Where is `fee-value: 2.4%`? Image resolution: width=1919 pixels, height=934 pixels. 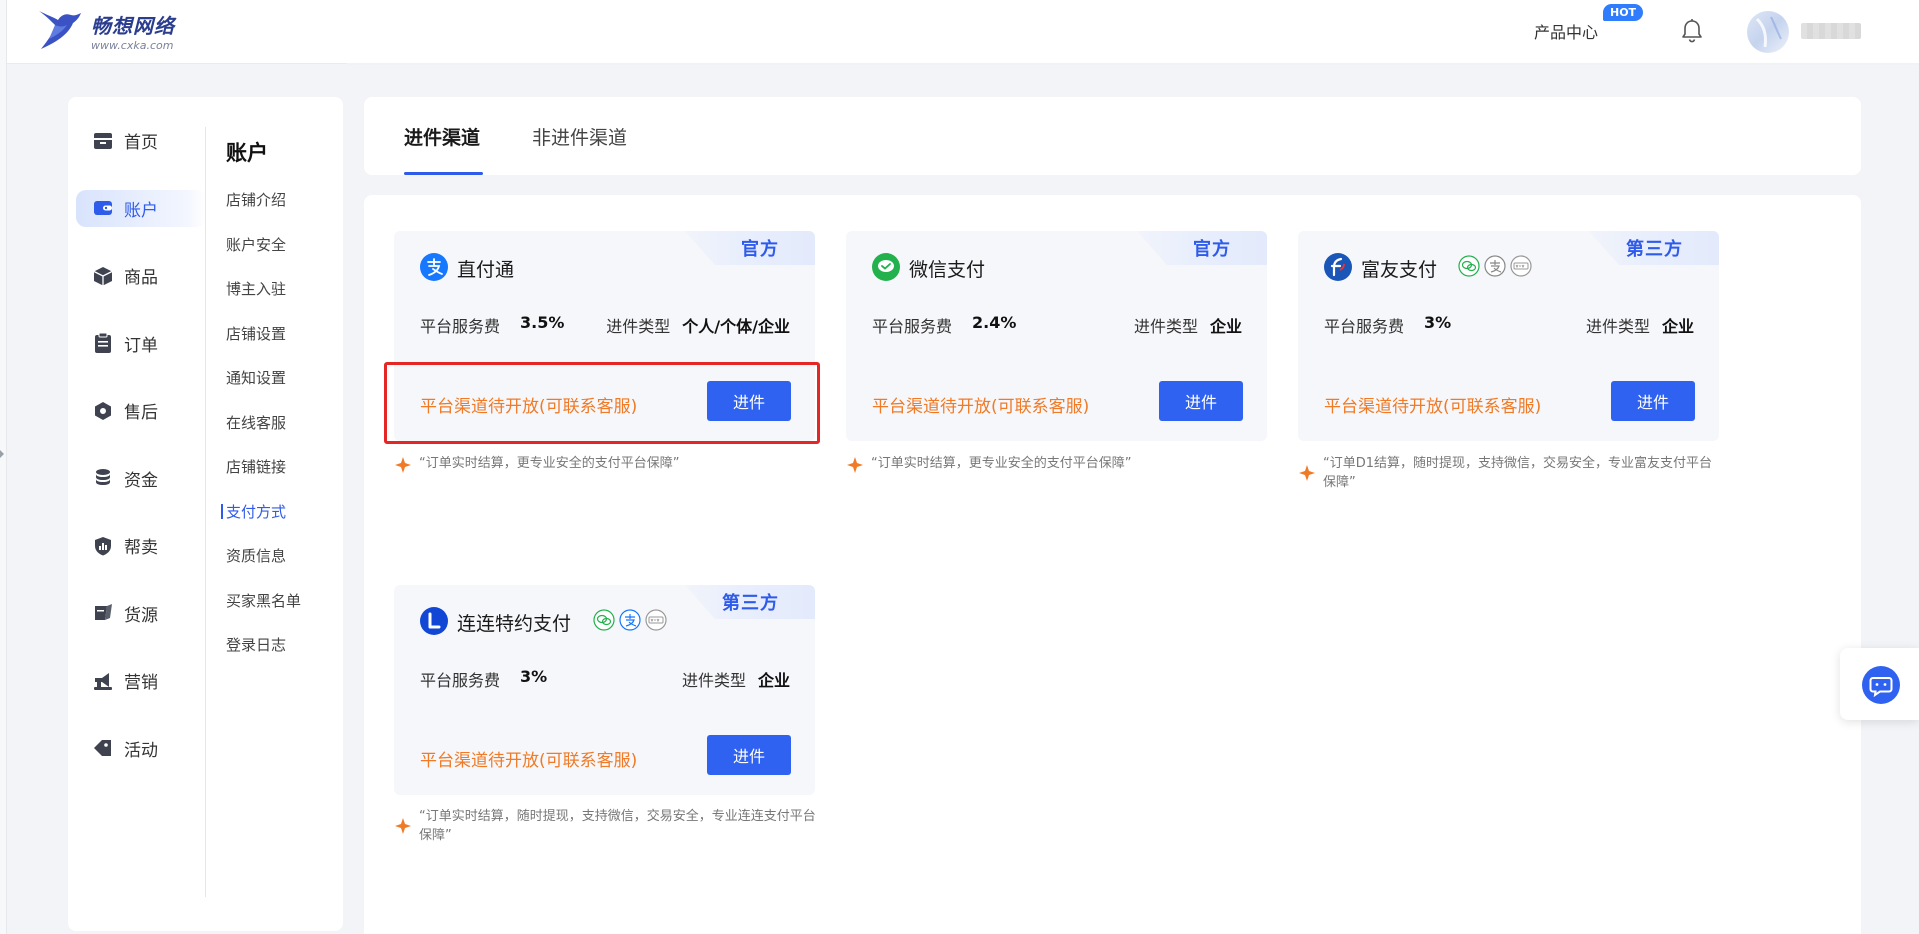 fee-value: 2.4% is located at coordinates (994, 322).